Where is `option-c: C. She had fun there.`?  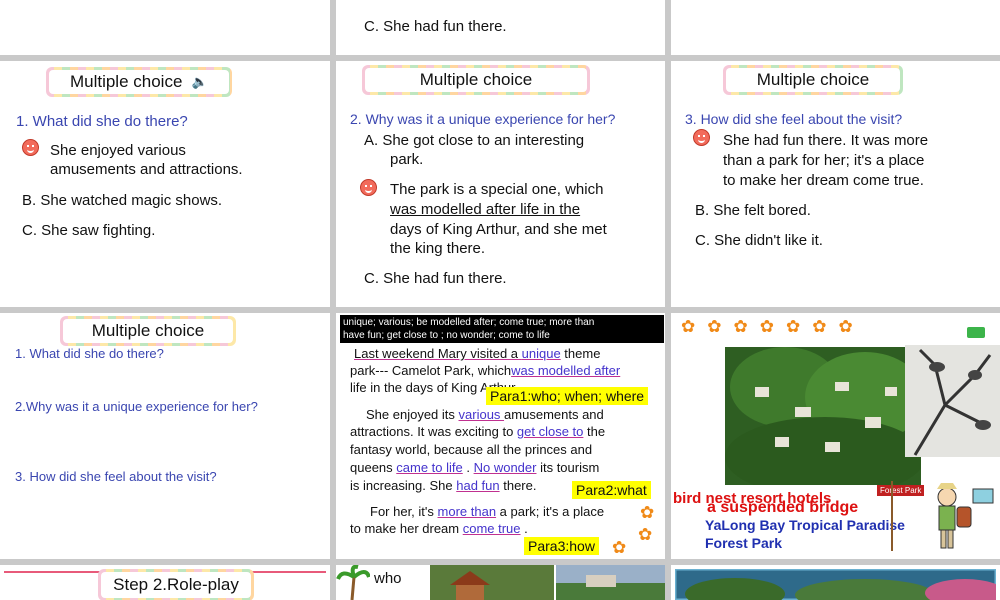 option-c: C. She had fun there. is located at coordinates (435, 278).